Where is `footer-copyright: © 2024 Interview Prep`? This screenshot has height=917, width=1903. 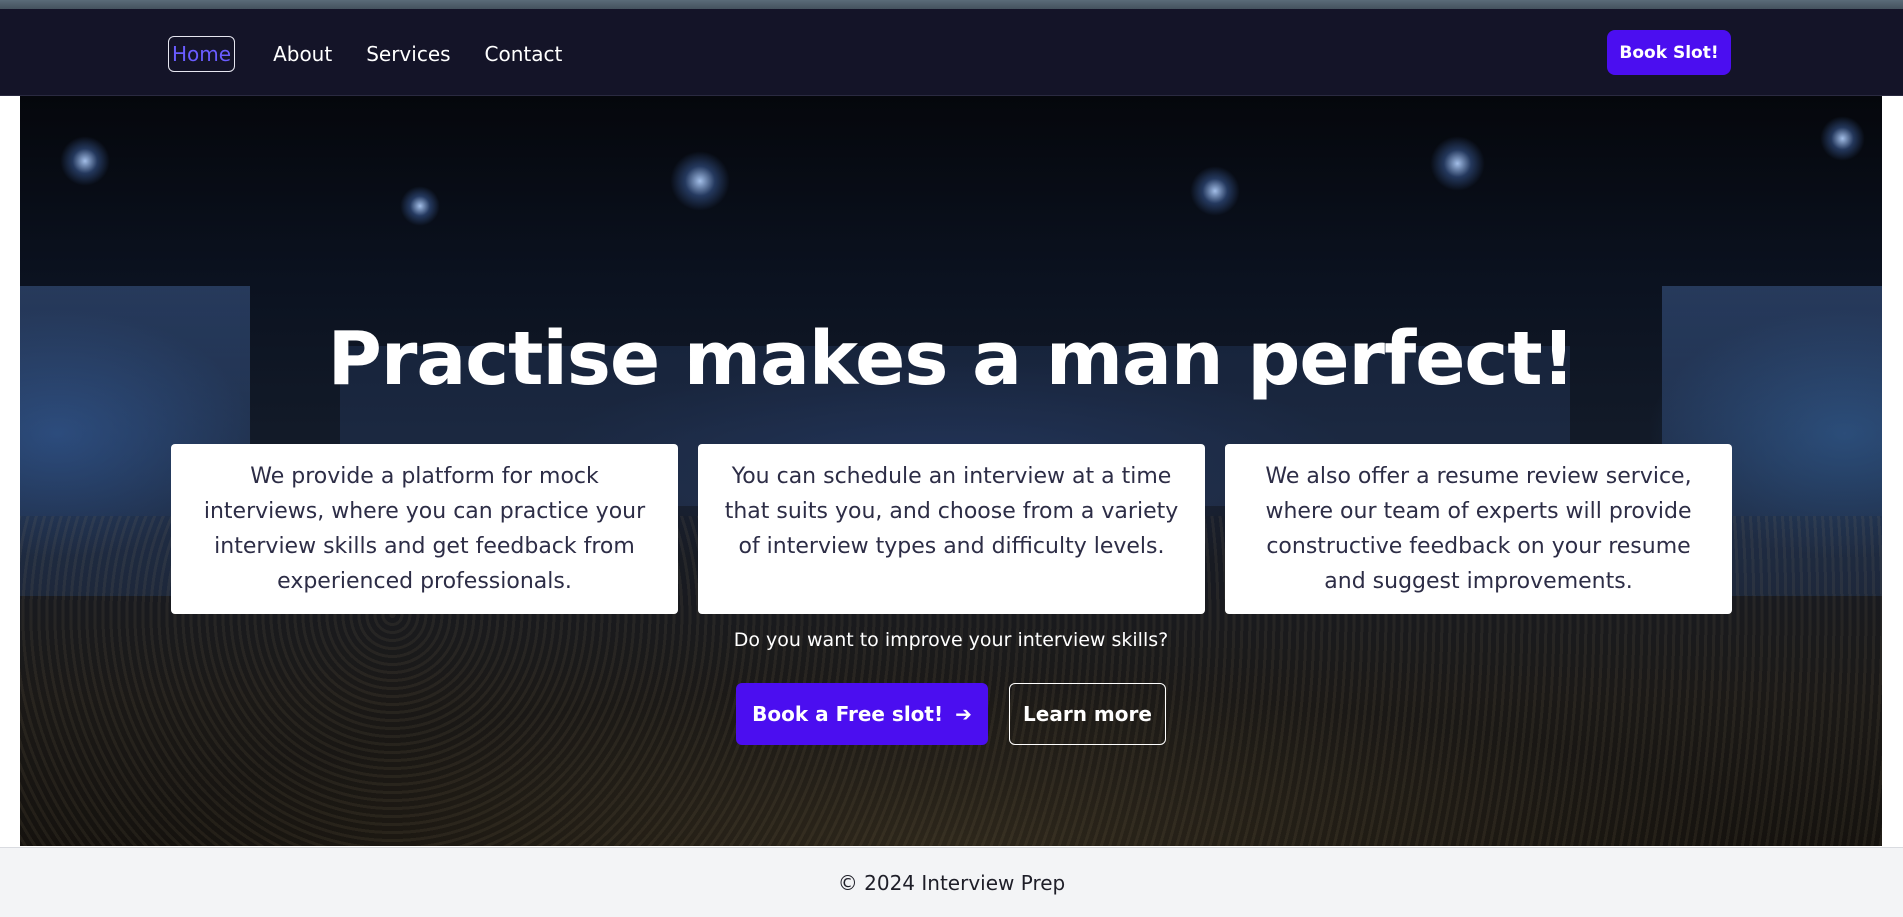
footer-copyright: © 2024 Interview Prep is located at coordinates (951, 882).